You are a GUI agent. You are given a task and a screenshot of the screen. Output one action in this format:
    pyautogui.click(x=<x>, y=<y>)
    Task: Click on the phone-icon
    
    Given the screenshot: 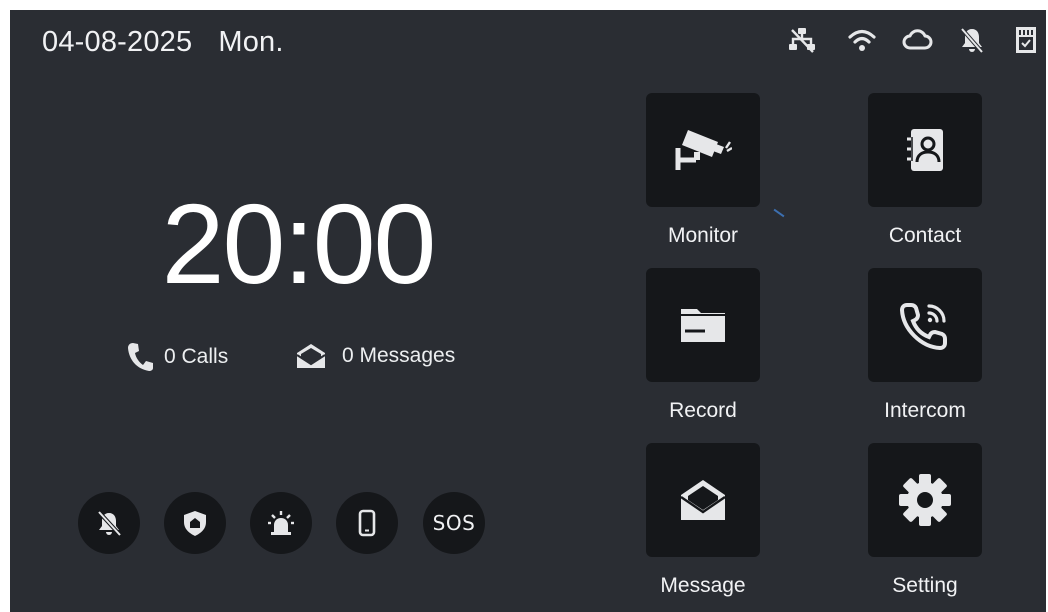 What is the action you would take?
    pyautogui.click(x=140, y=357)
    